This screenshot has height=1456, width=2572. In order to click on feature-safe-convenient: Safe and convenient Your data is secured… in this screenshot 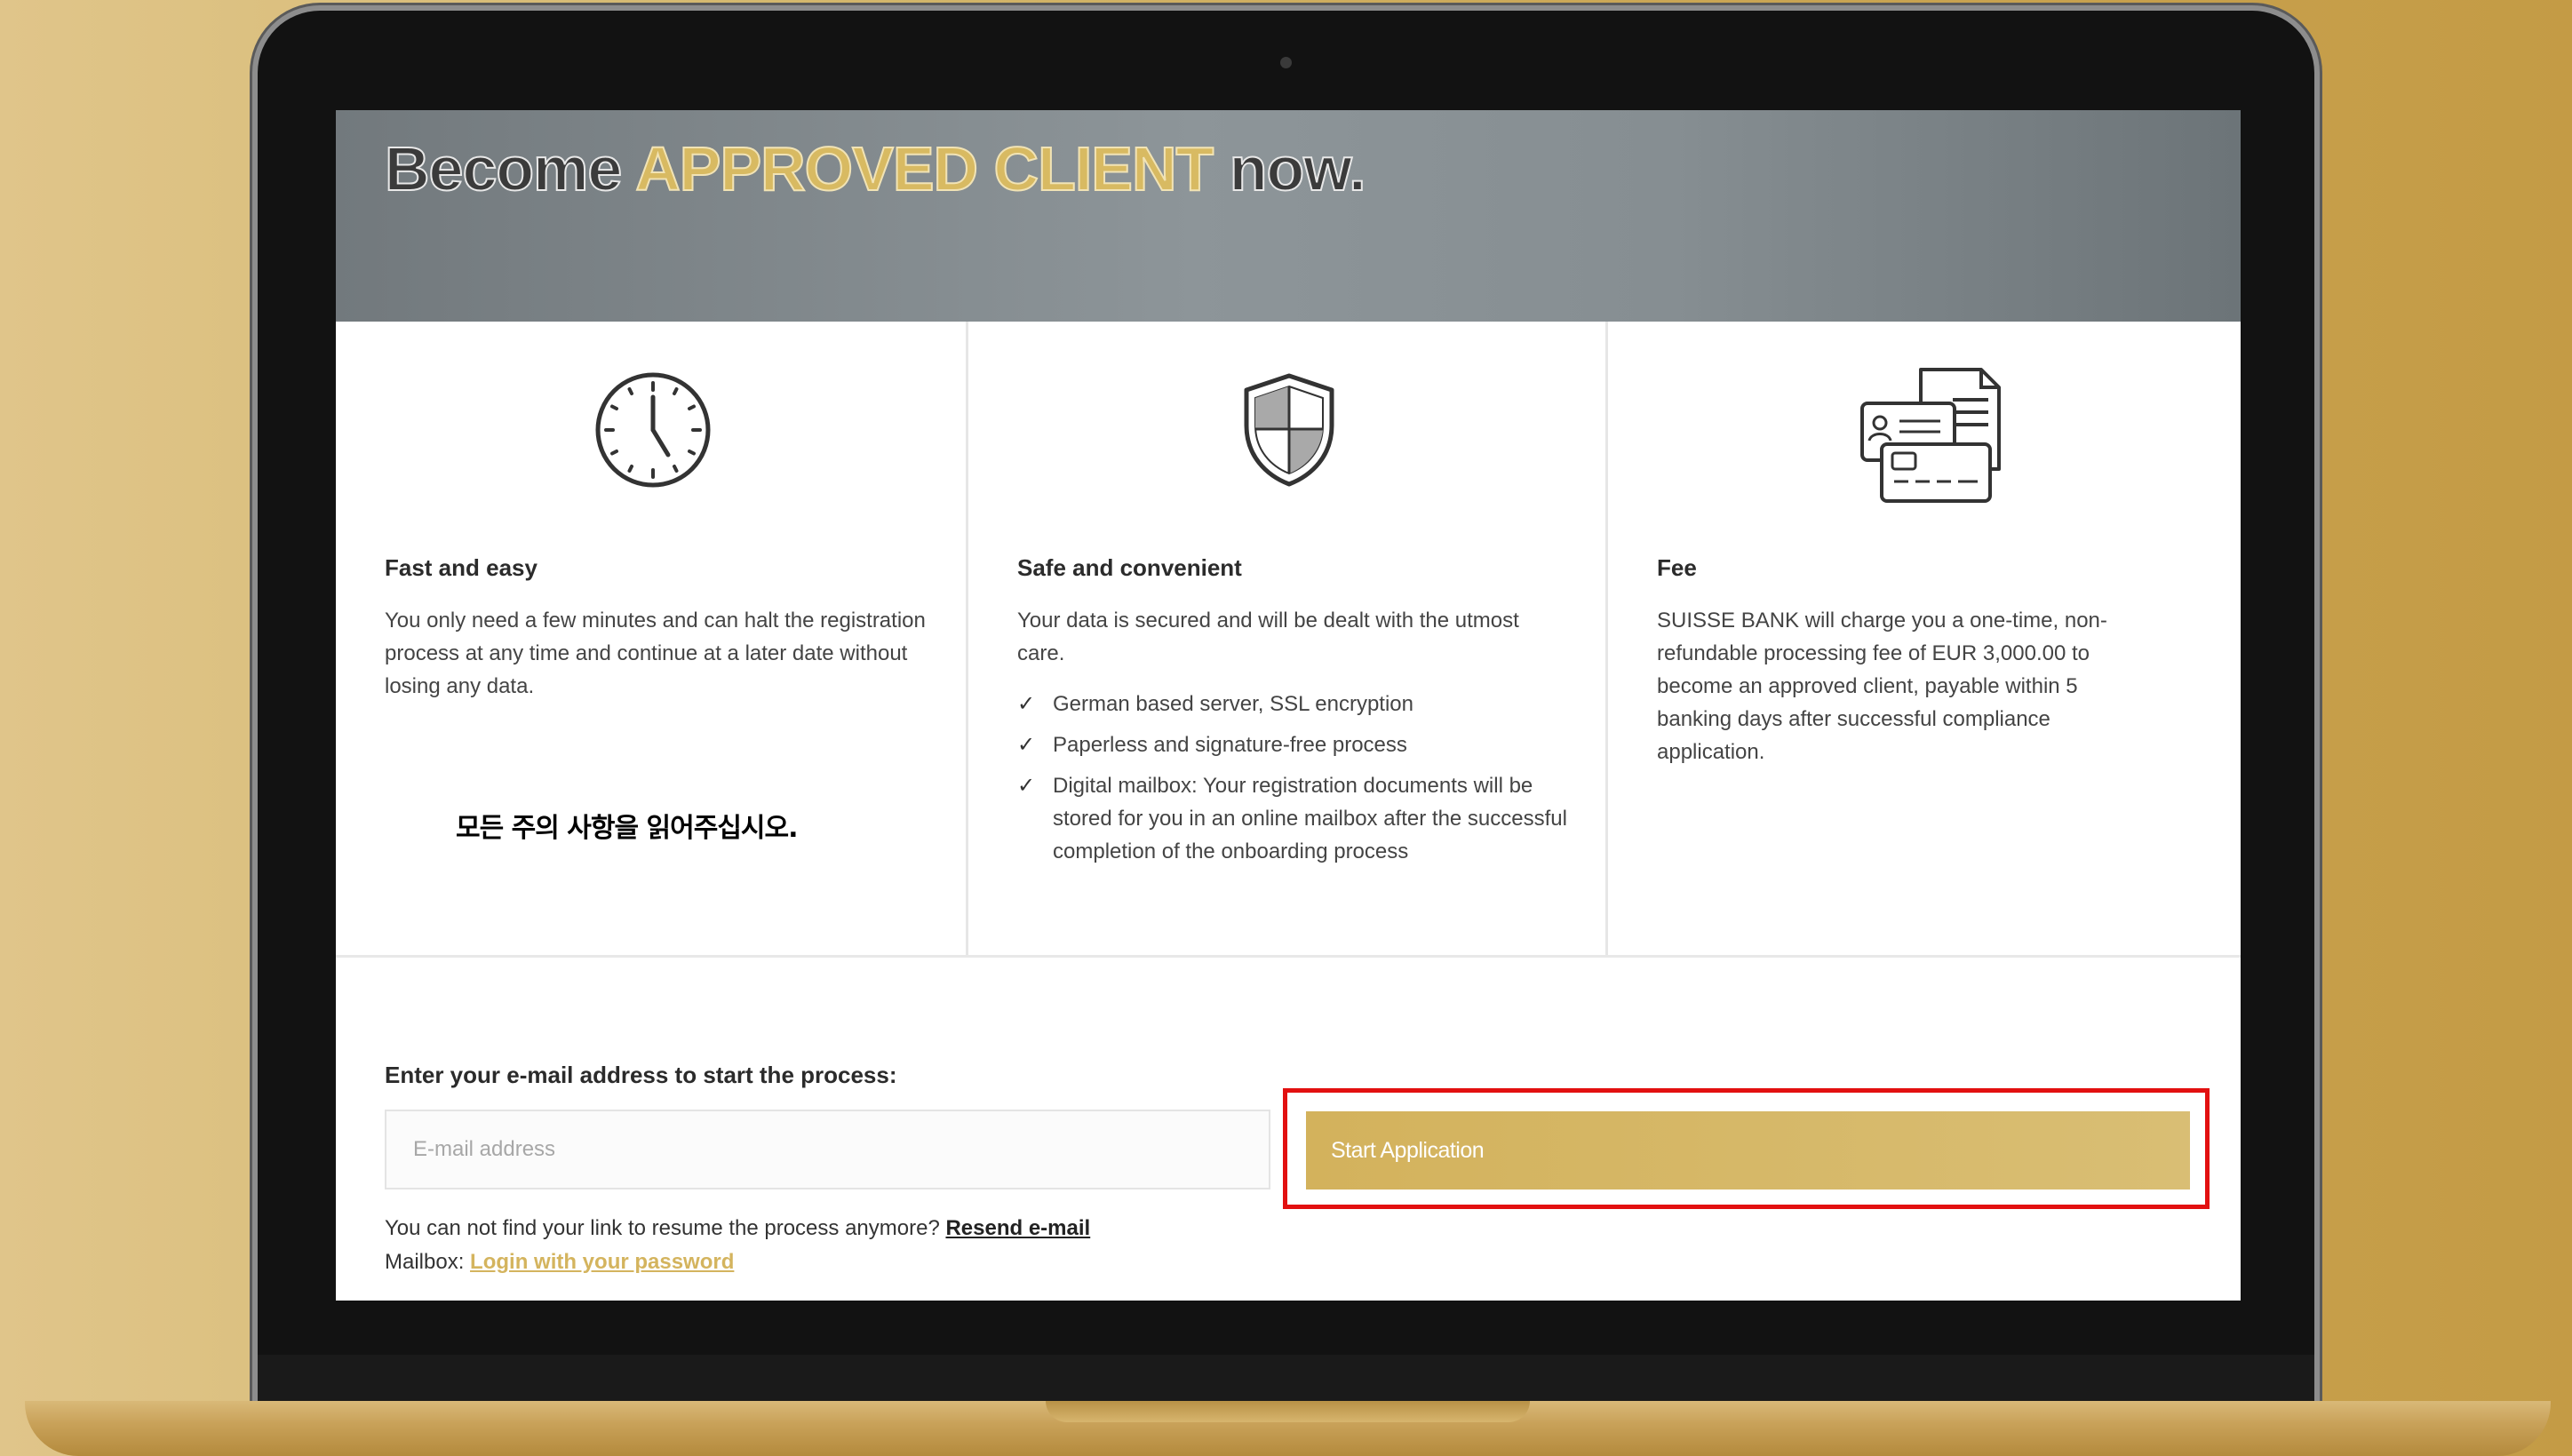, I will do `click(1288, 638)`.